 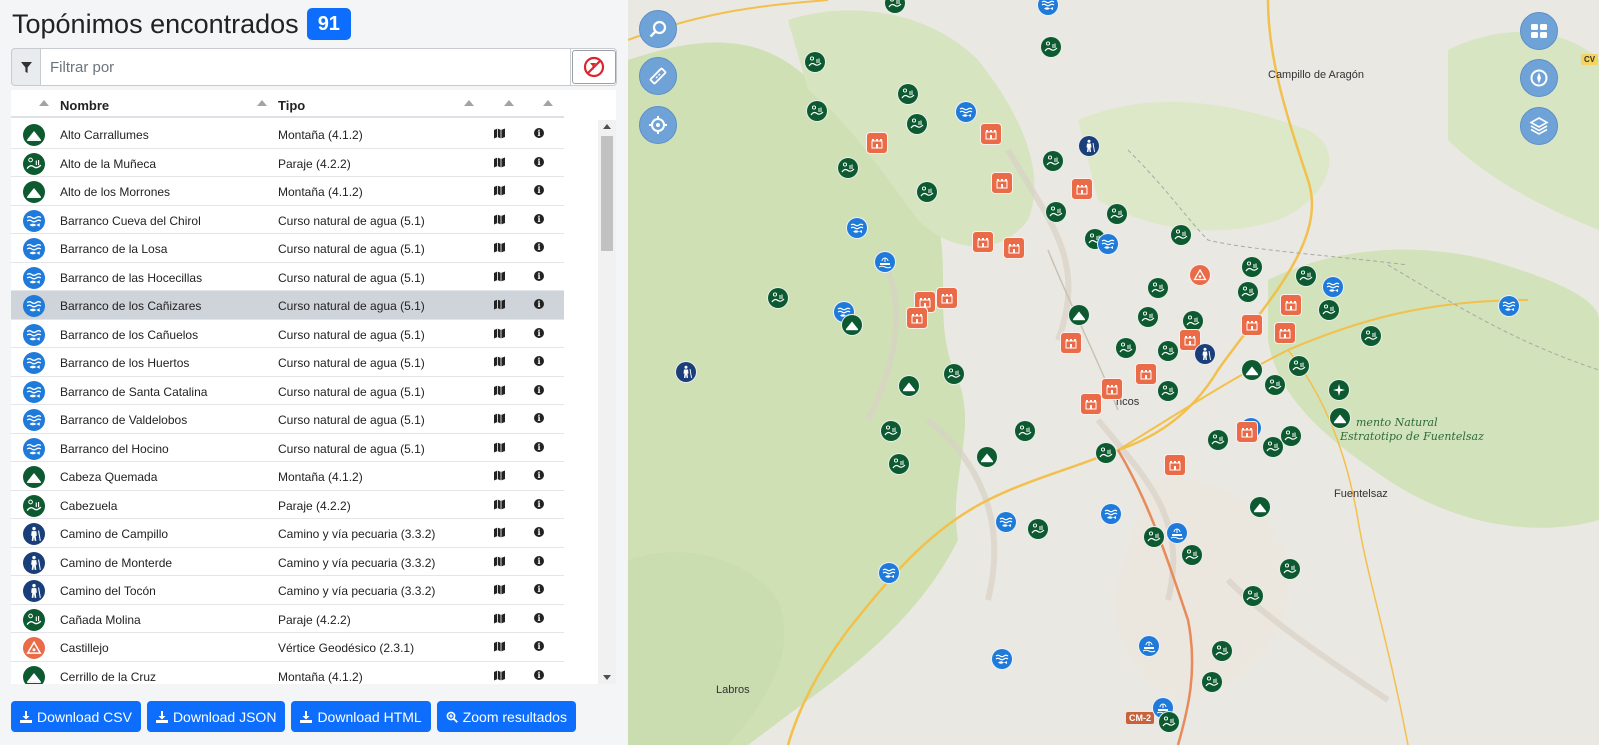 I want to click on sort-map-icon, so click(x=509, y=103).